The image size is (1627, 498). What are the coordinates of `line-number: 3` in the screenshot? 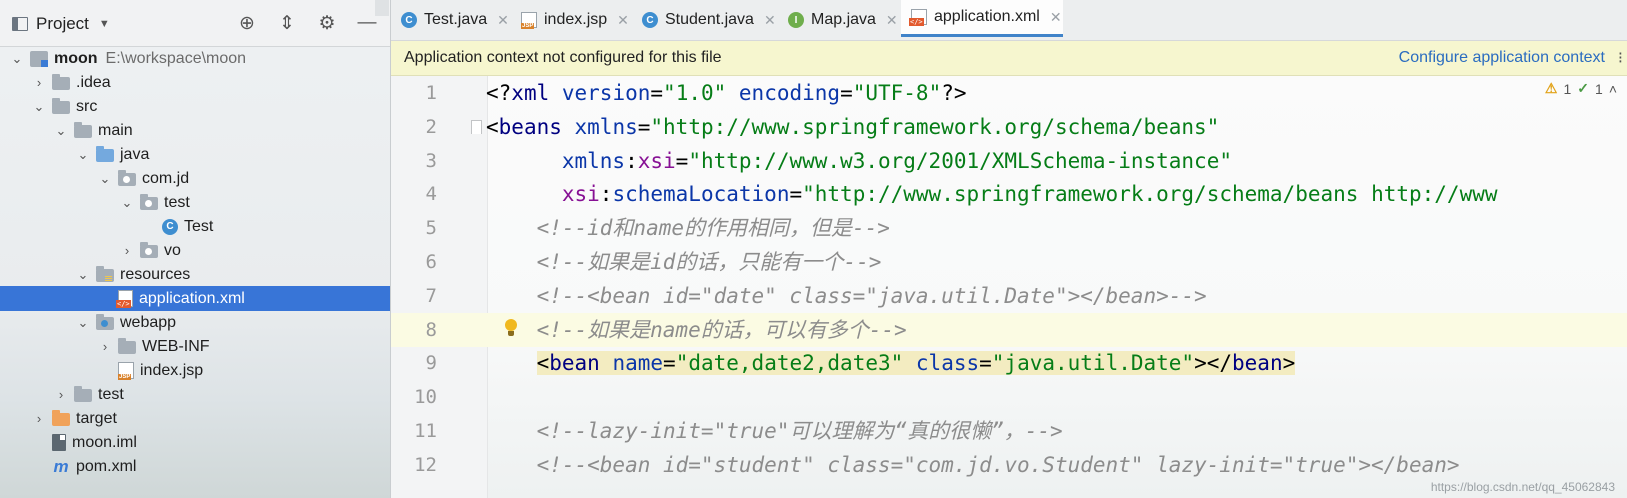 It's located at (431, 160).